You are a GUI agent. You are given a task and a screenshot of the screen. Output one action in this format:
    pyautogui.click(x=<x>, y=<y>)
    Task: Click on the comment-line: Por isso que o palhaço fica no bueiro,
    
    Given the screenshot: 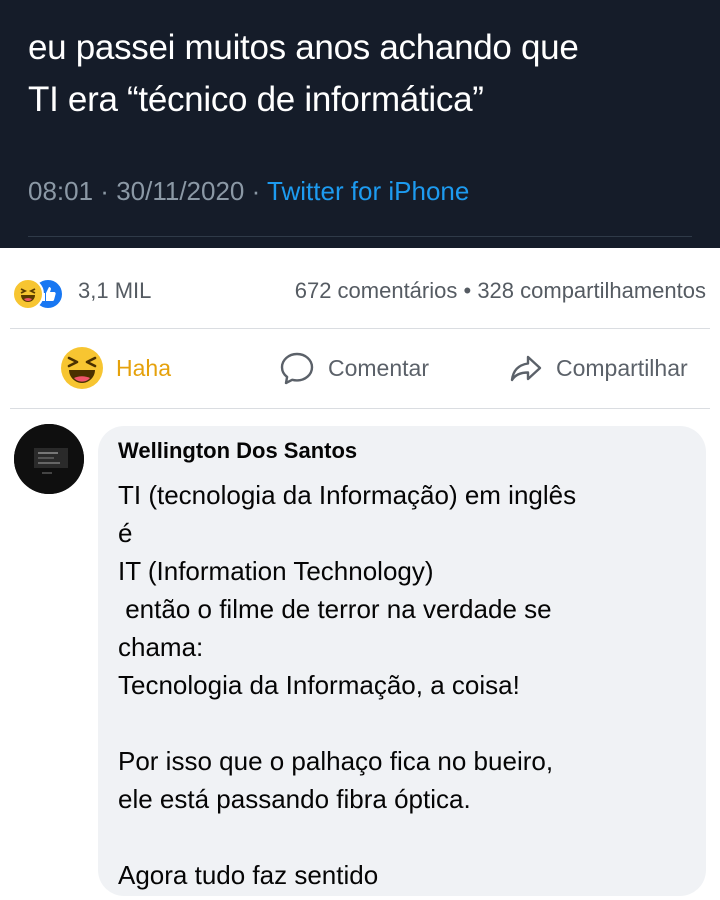 What is the action you would take?
    pyautogui.click(x=336, y=761)
    